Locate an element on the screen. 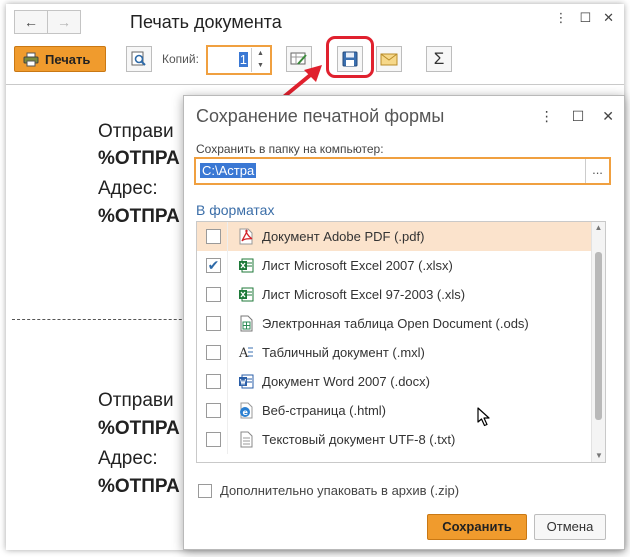  scroll-thumb is located at coordinates (598, 336).